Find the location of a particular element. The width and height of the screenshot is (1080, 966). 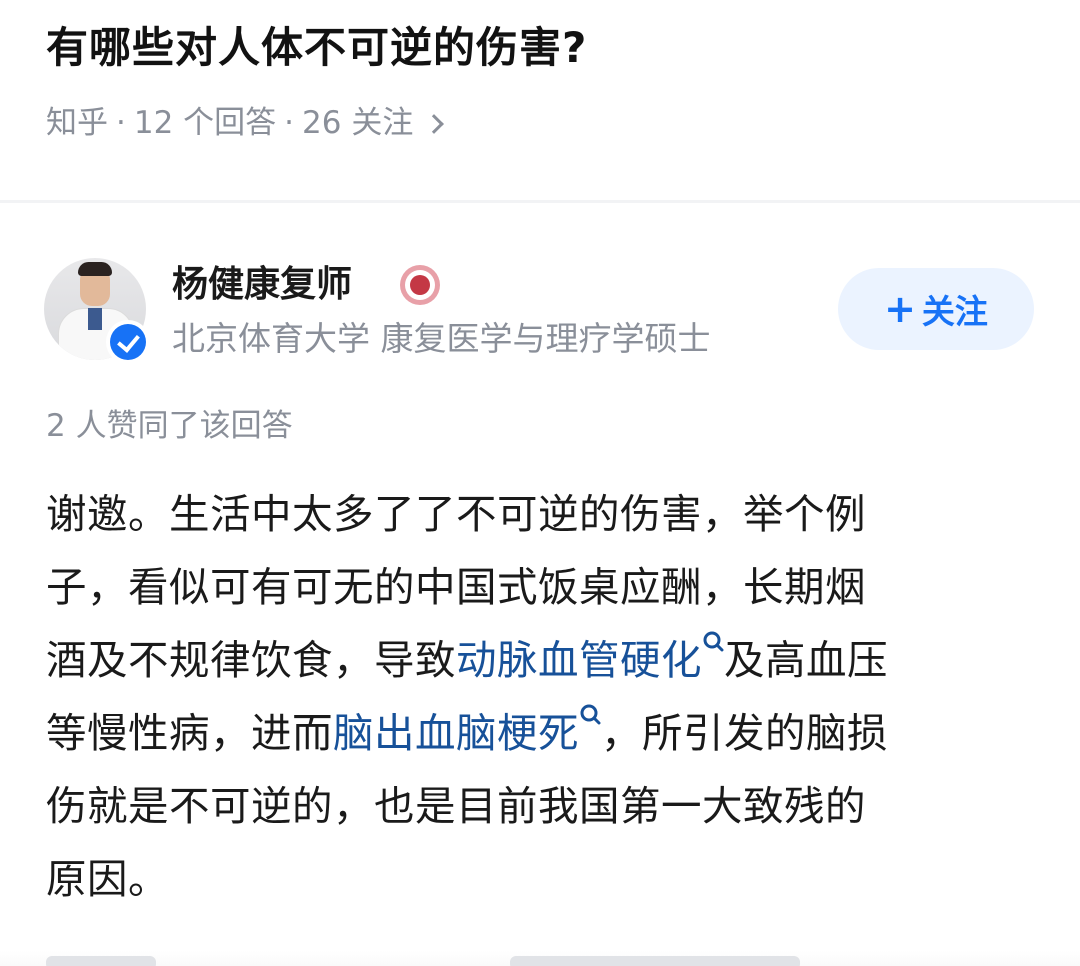

chevron-right-icon is located at coordinates (434, 124).